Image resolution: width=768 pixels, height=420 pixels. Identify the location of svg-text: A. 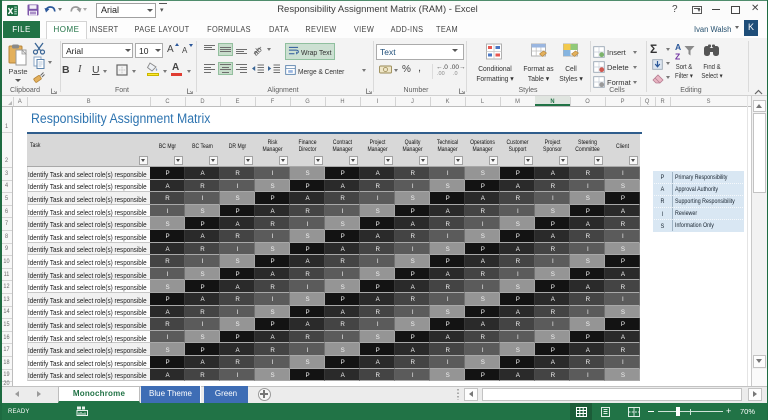
(678, 47).